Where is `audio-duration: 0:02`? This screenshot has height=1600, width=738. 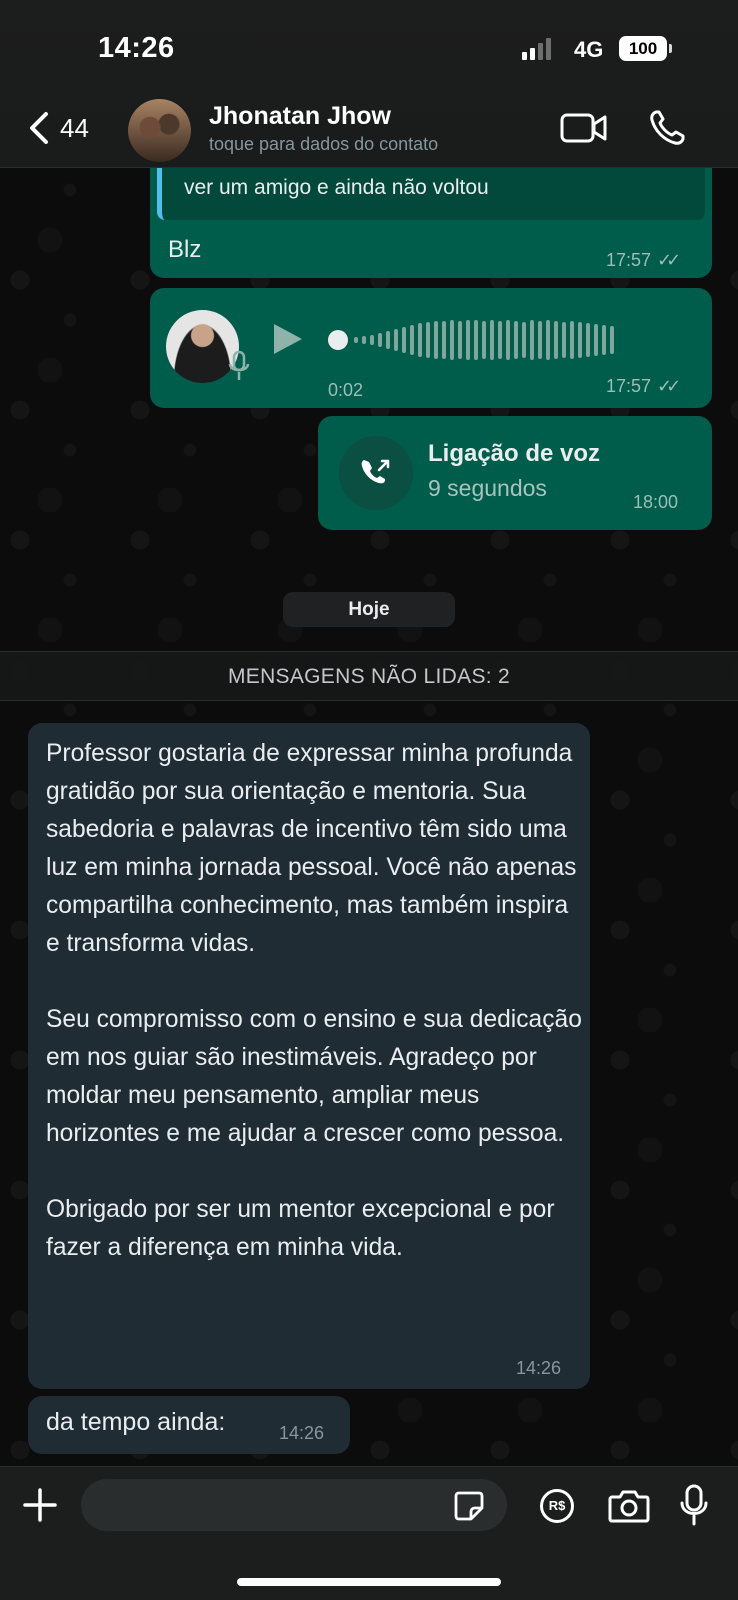 audio-duration: 0:02 is located at coordinates (346, 390).